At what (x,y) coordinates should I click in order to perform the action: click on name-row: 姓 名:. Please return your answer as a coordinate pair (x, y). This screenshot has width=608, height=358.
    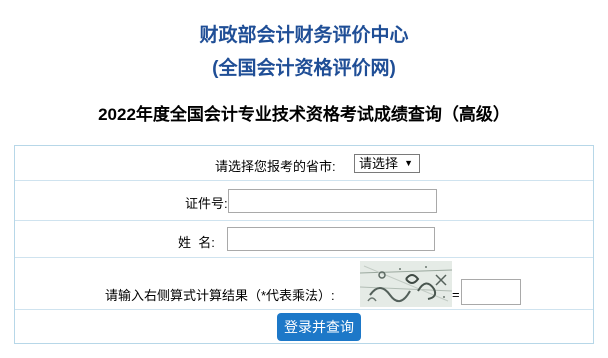
    Looking at the image, I should click on (304, 239).